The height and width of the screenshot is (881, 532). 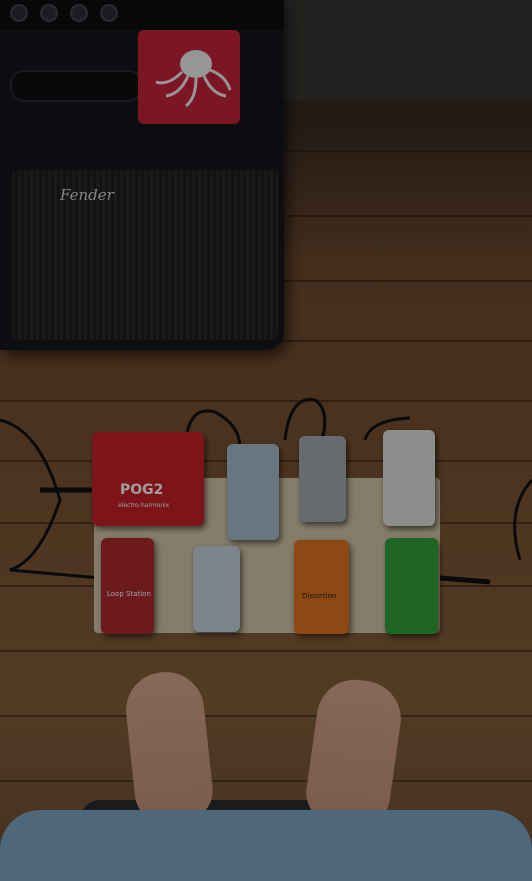 I want to click on distortion-label: Distortion, so click(x=319, y=596).